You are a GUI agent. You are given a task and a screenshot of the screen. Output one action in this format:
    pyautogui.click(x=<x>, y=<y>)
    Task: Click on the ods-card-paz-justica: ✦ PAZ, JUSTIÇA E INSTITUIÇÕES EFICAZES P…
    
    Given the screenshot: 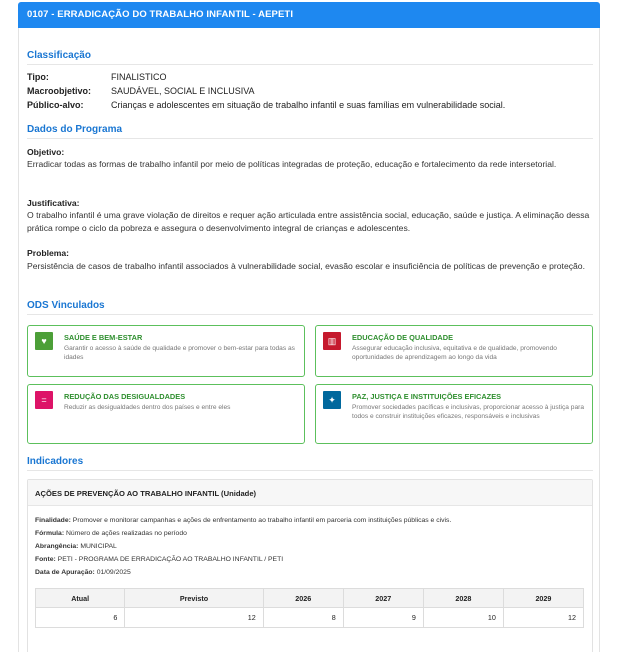 What is the action you would take?
    pyautogui.click(x=454, y=414)
    